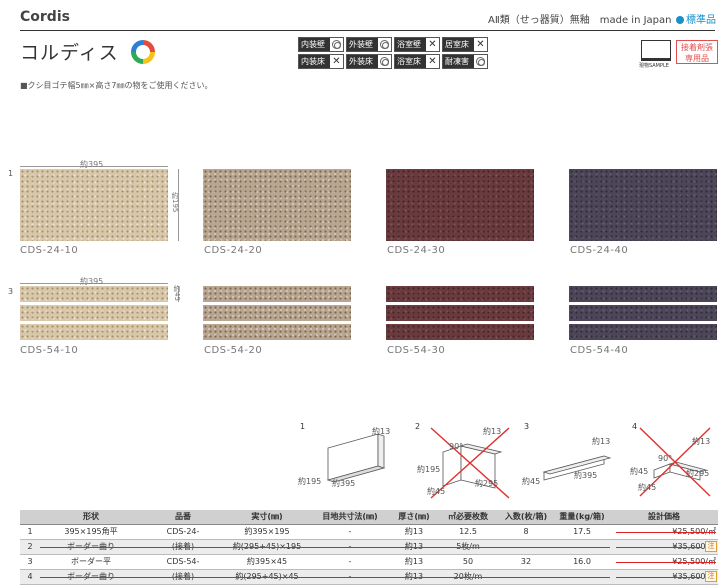 The width and height of the screenshot is (723, 588). What do you see at coordinates (701, 20) in the screenshot?
I see `standard-label: 標準品` at bounding box center [701, 20].